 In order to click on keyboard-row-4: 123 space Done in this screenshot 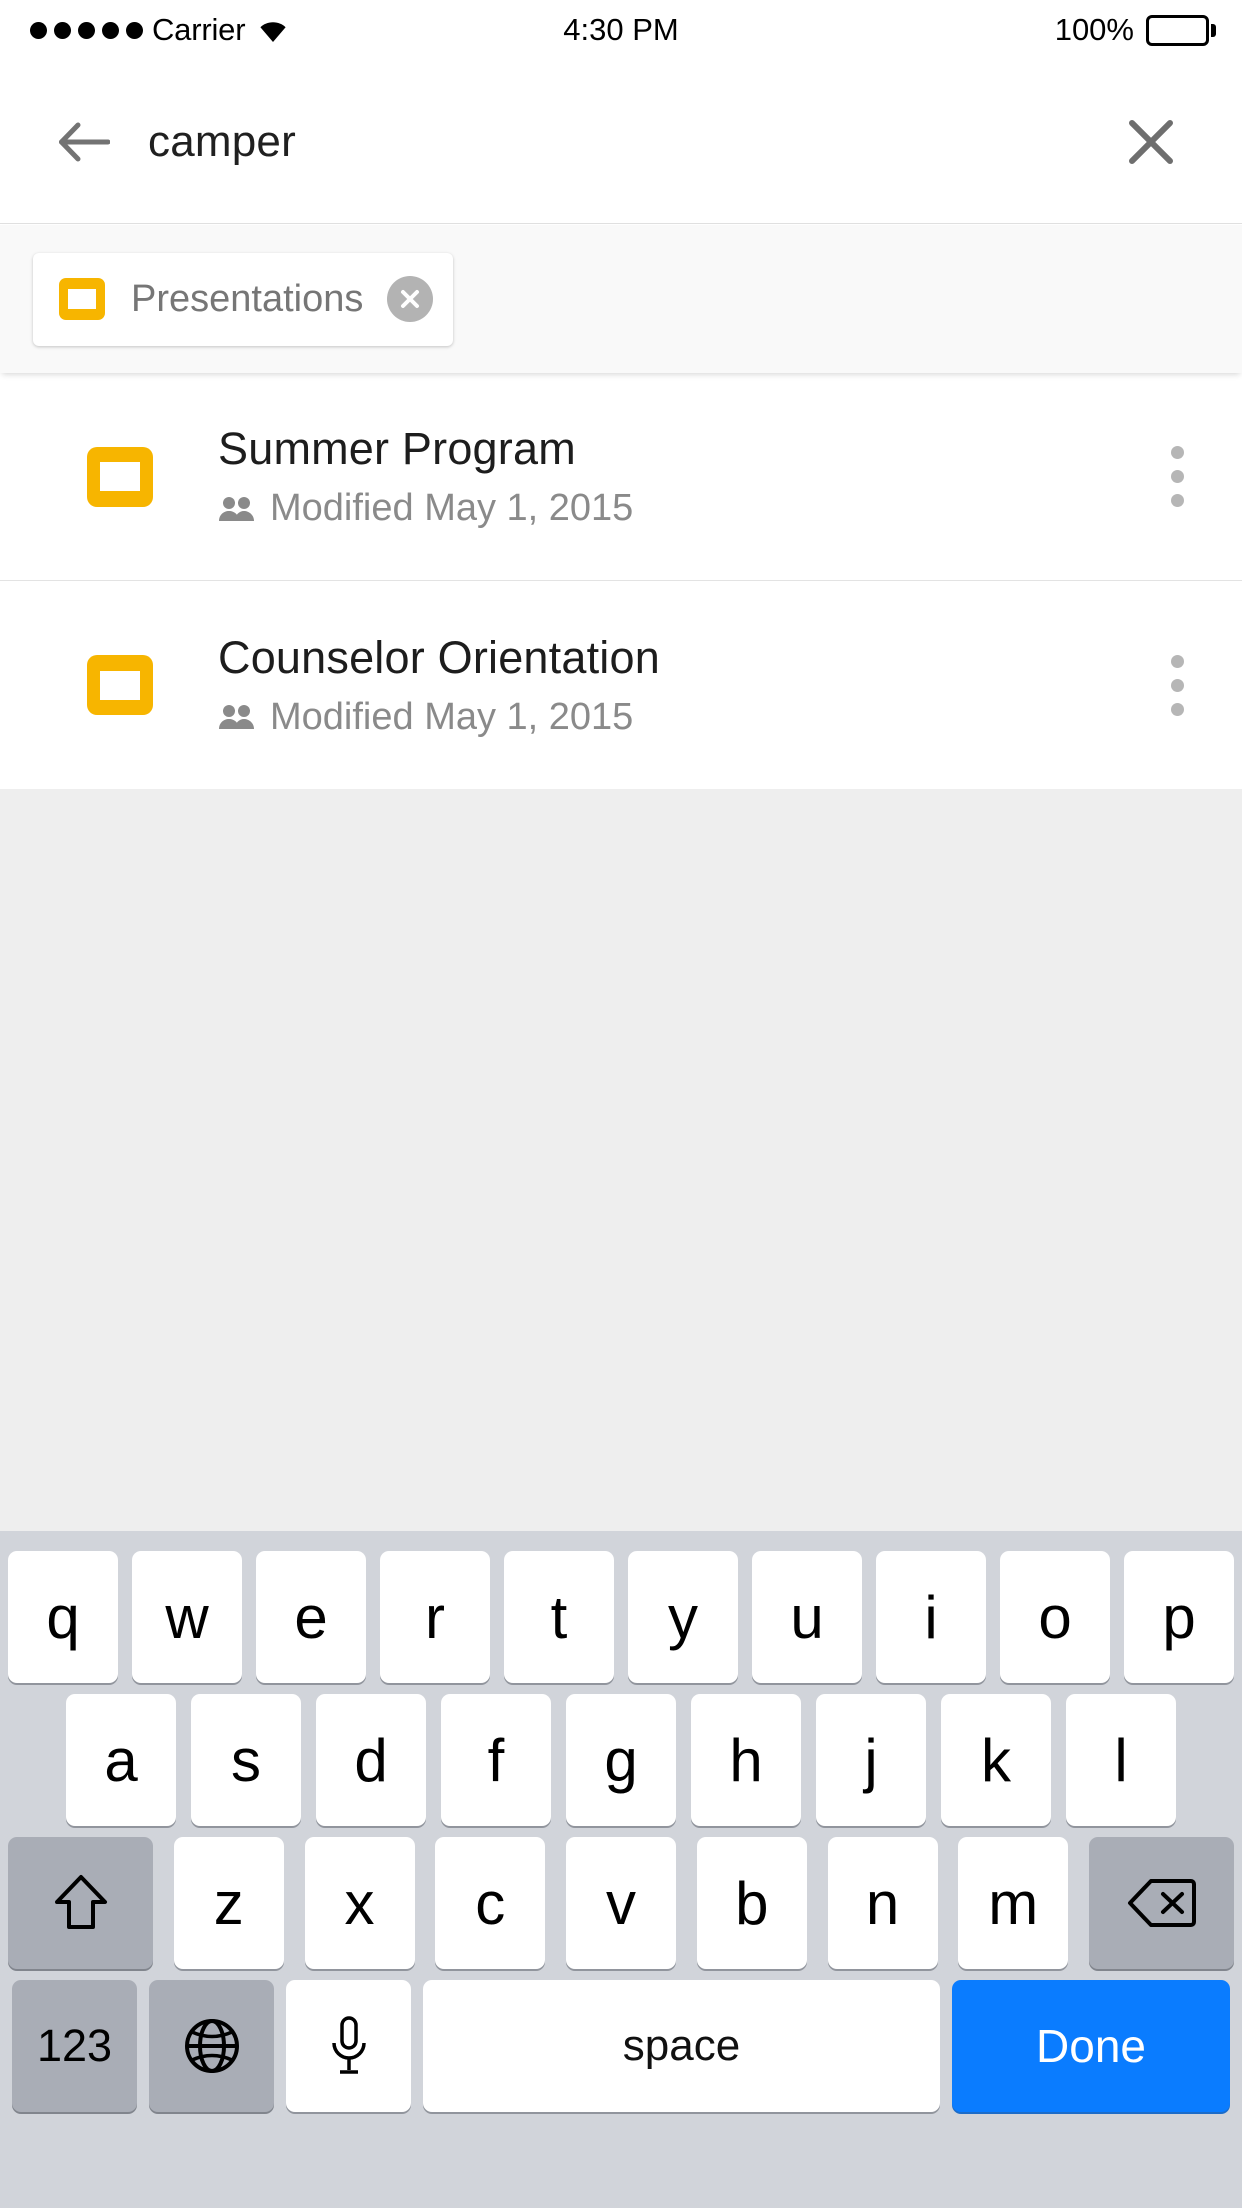, I will do `click(621, 2051)`.